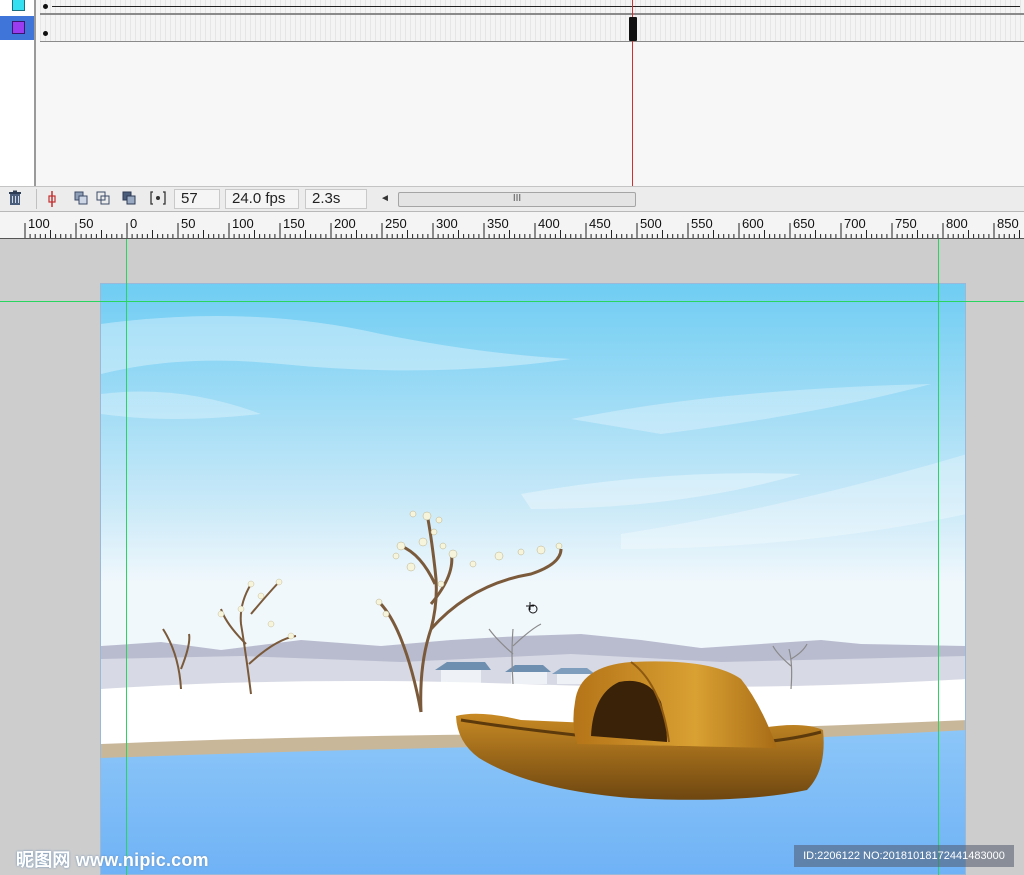 The height and width of the screenshot is (875, 1024). I want to click on ruler-label: 250, so click(396, 223).